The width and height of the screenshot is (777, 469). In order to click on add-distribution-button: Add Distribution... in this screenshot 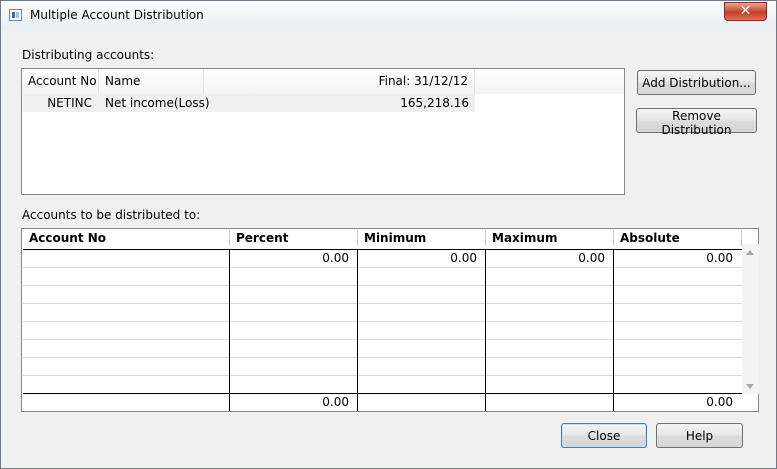, I will do `click(696, 82)`.